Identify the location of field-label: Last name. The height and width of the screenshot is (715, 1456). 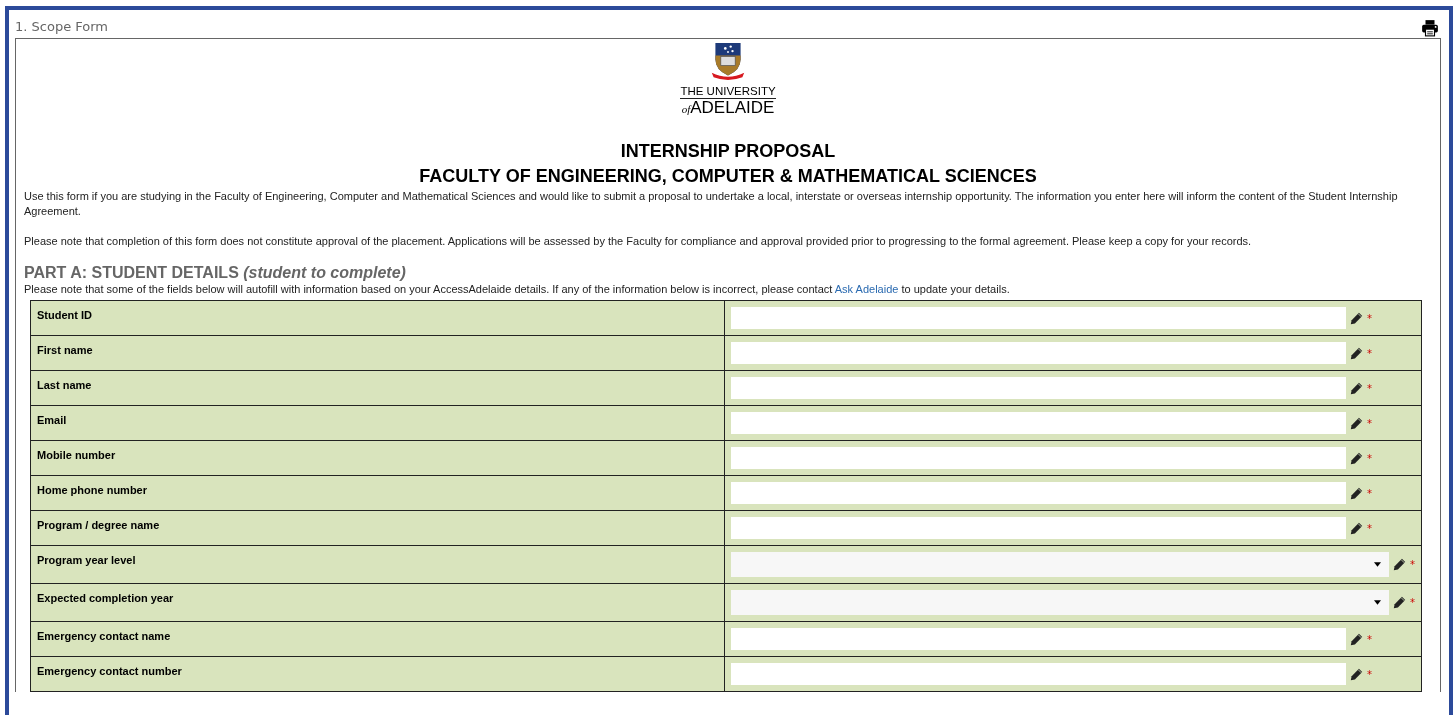
(377, 388).